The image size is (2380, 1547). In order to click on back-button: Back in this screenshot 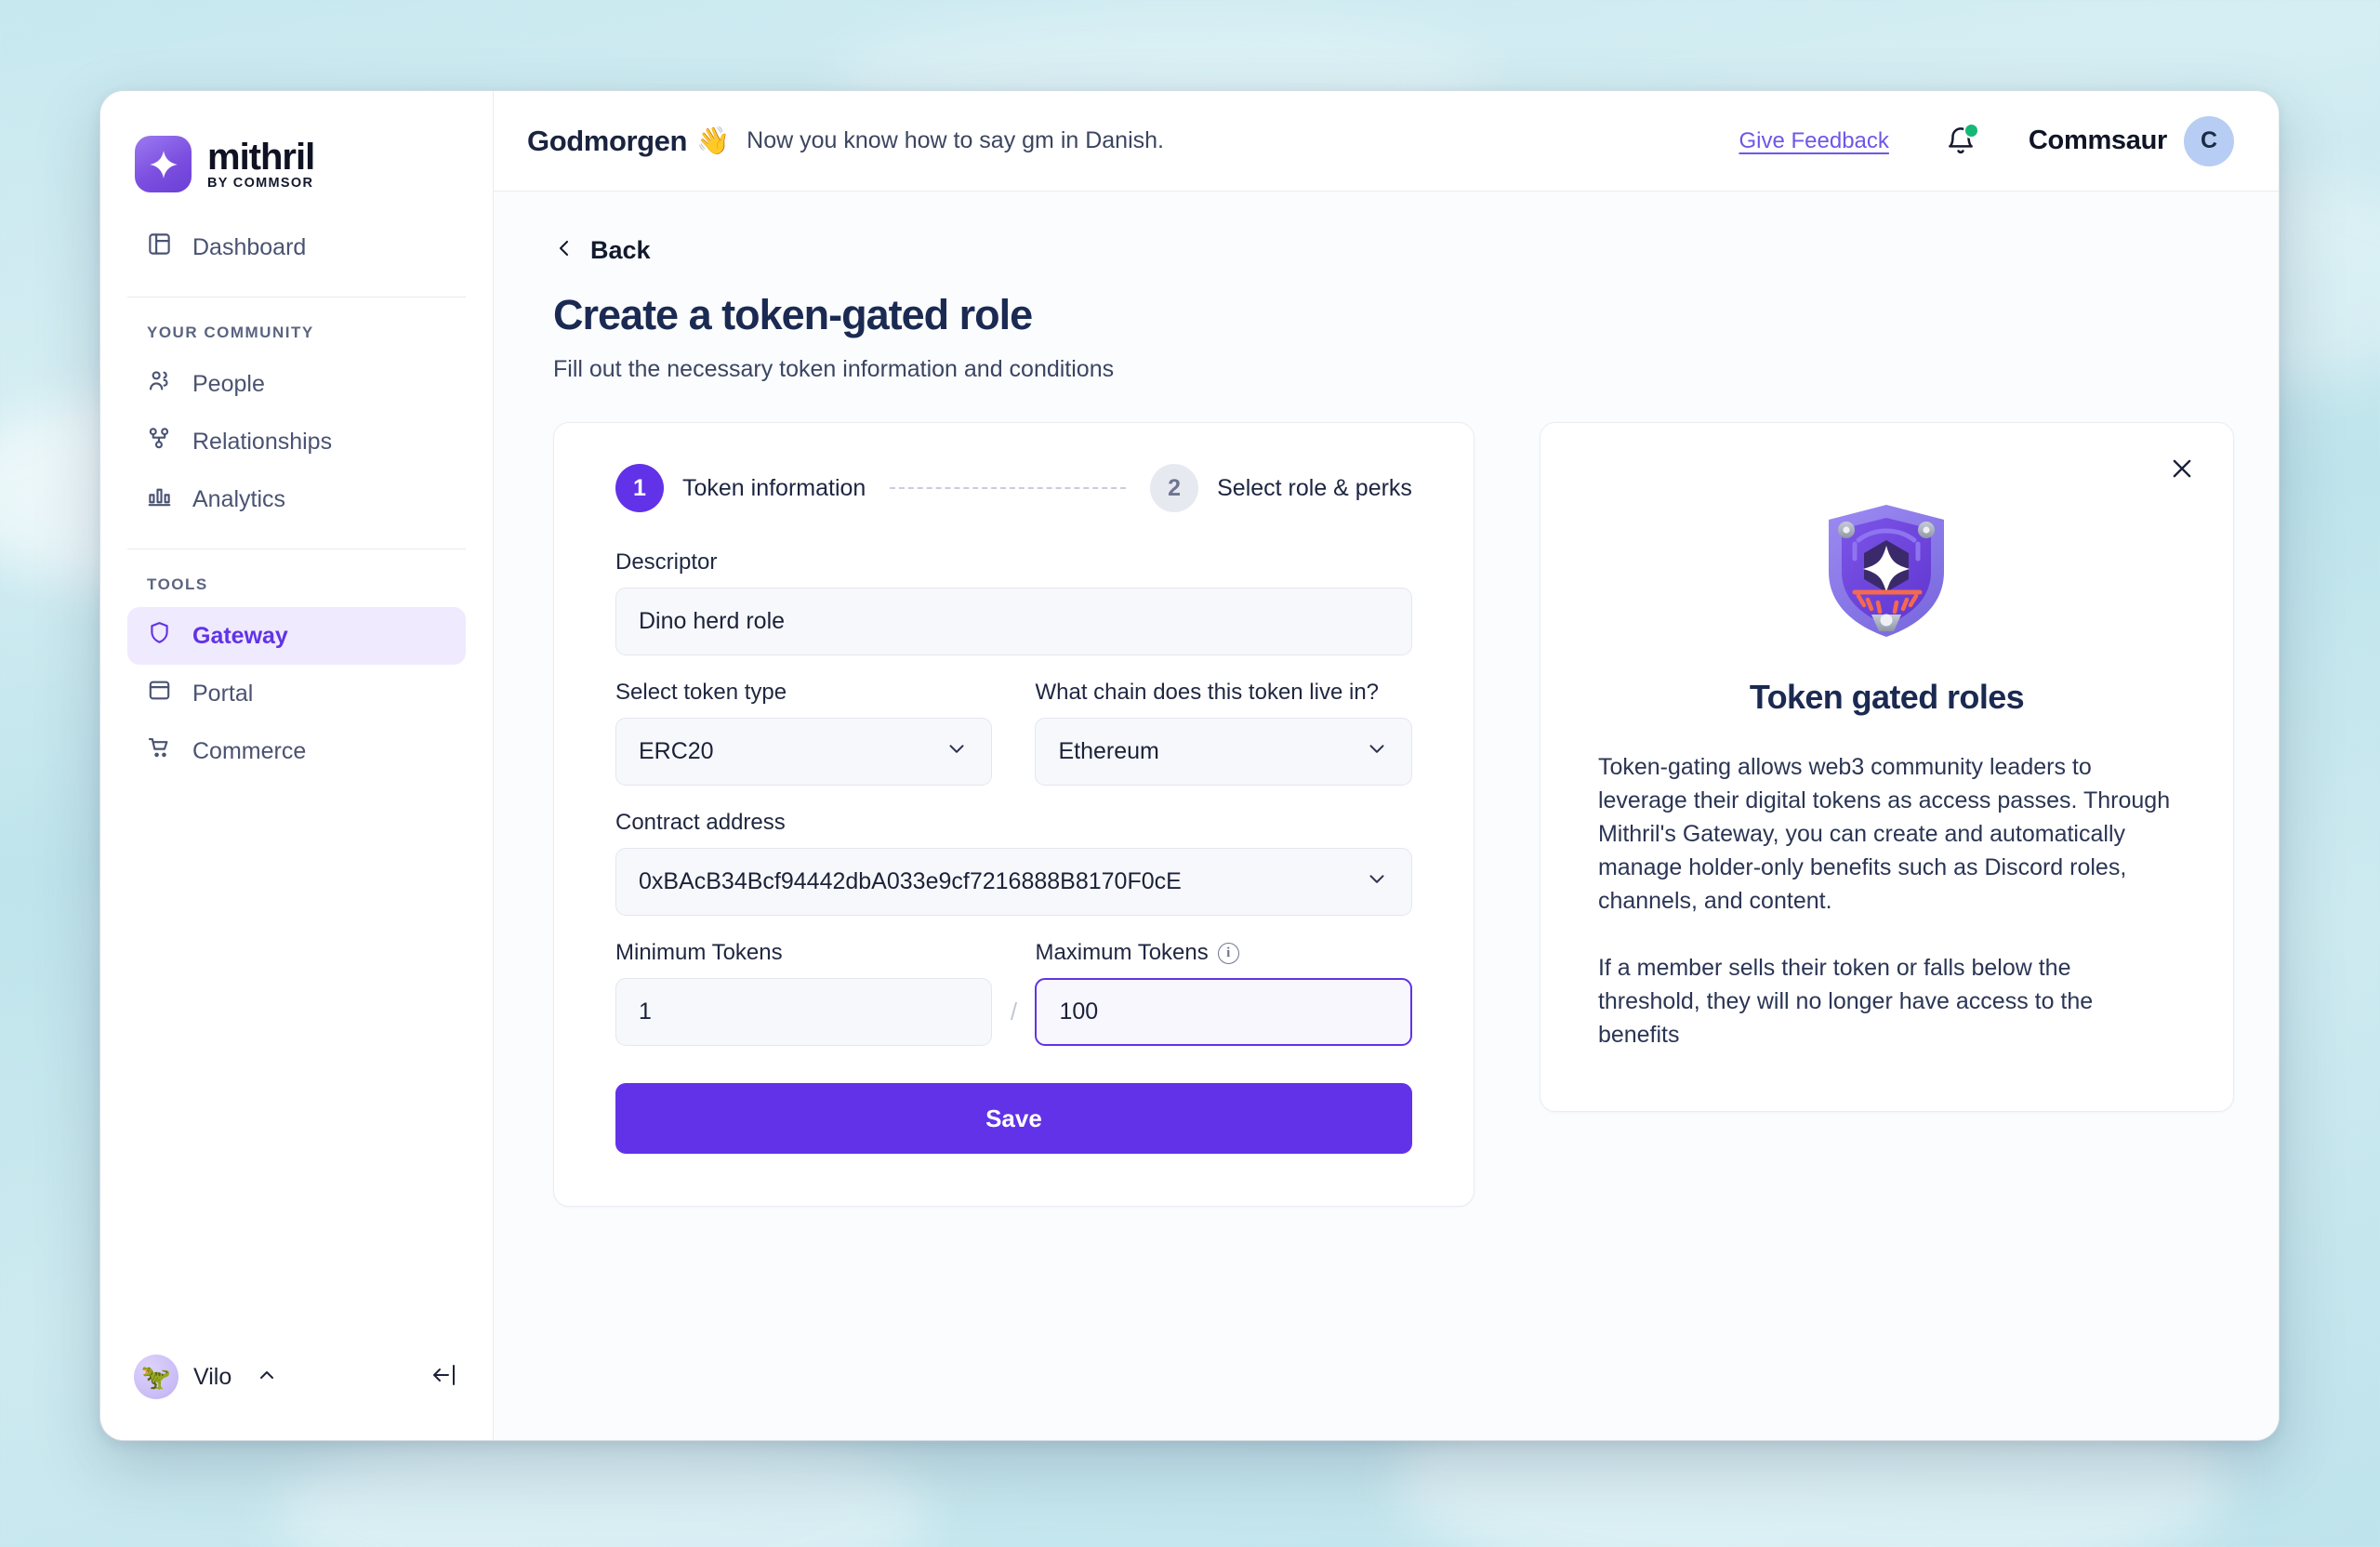, I will do `click(1393, 250)`.